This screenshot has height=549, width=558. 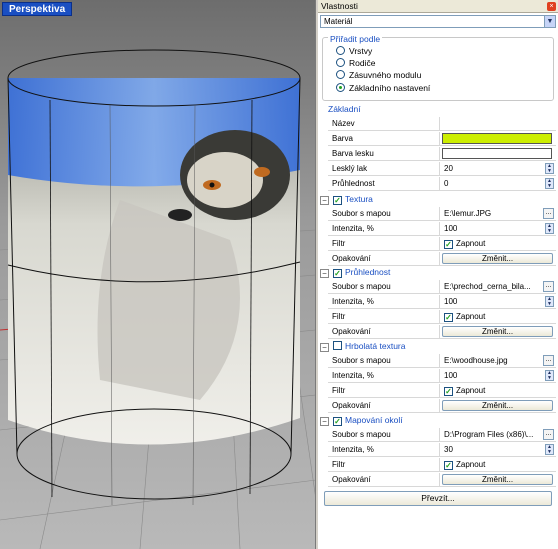 What do you see at coordinates (467, 213) in the screenshot?
I see `file-path: E:\lemur.JPG` at bounding box center [467, 213].